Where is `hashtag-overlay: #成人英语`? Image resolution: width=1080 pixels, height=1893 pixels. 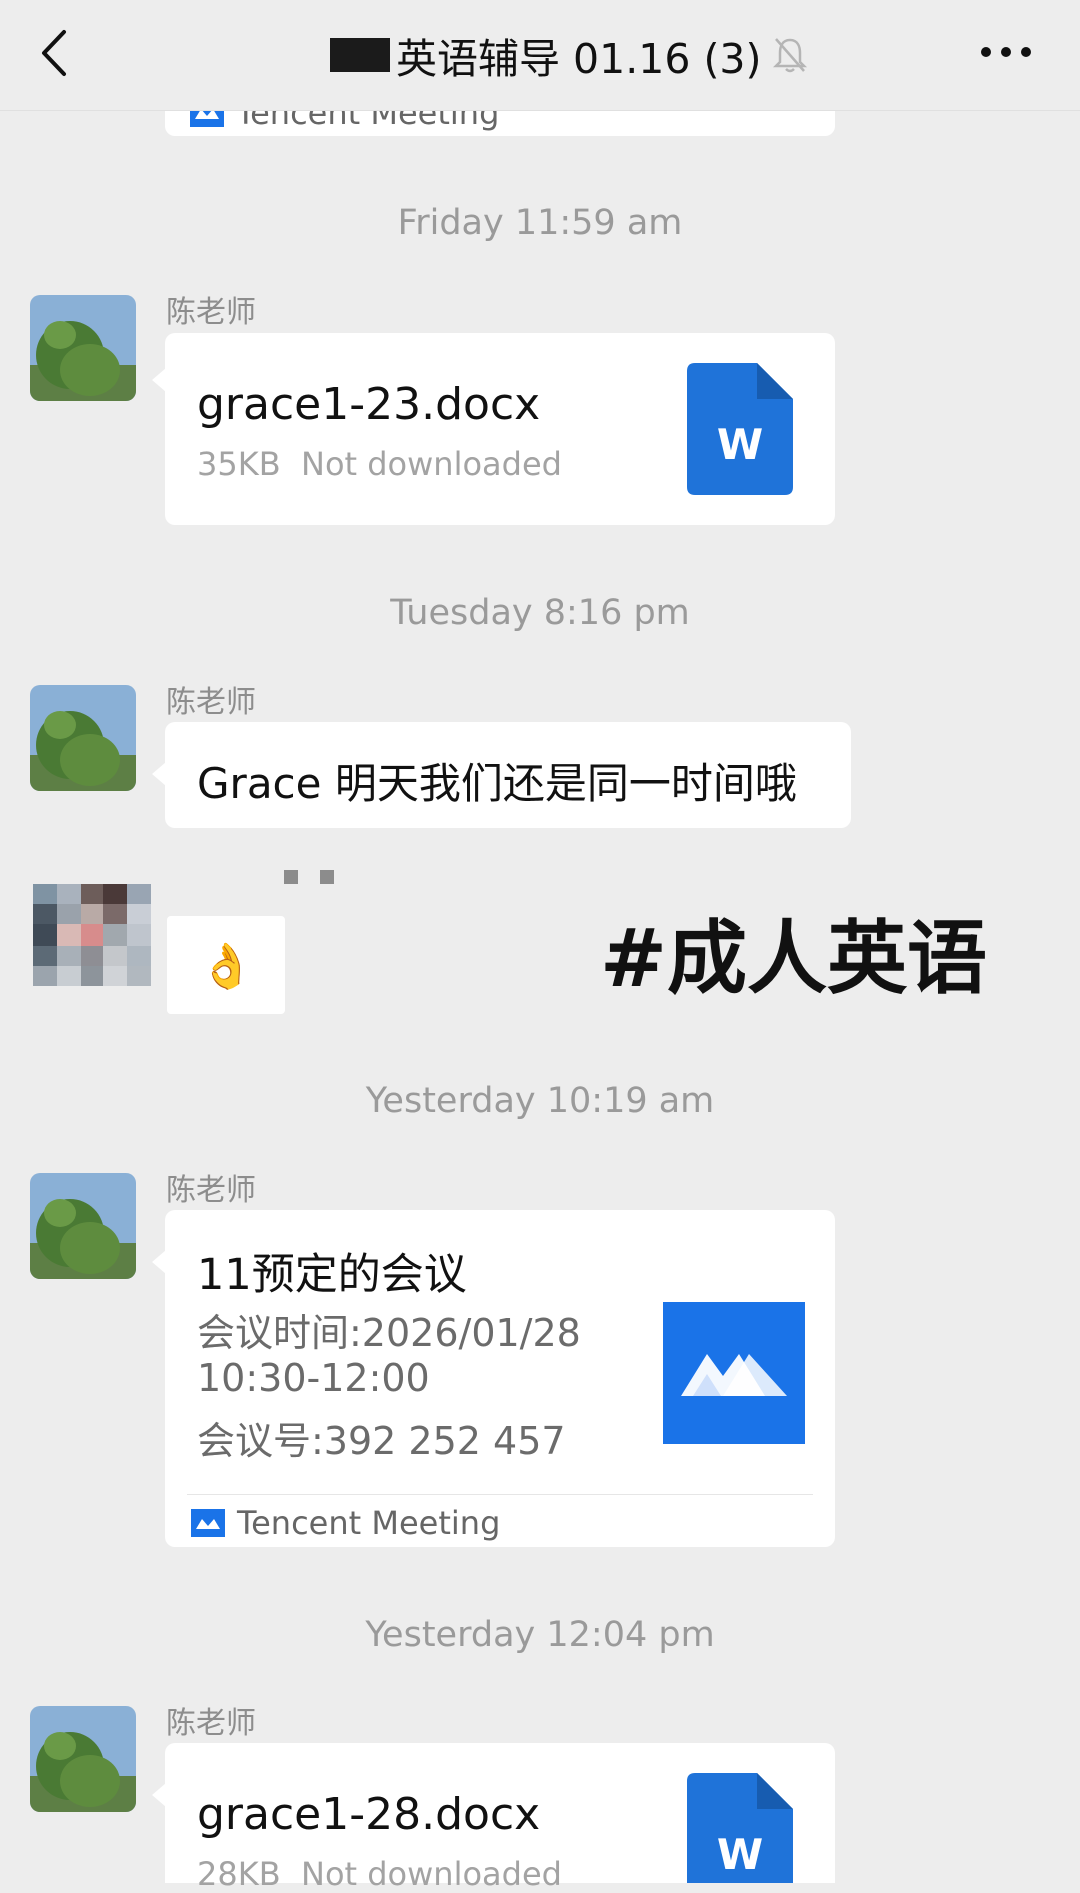 hashtag-overlay: #成人英语 is located at coordinates (794, 958).